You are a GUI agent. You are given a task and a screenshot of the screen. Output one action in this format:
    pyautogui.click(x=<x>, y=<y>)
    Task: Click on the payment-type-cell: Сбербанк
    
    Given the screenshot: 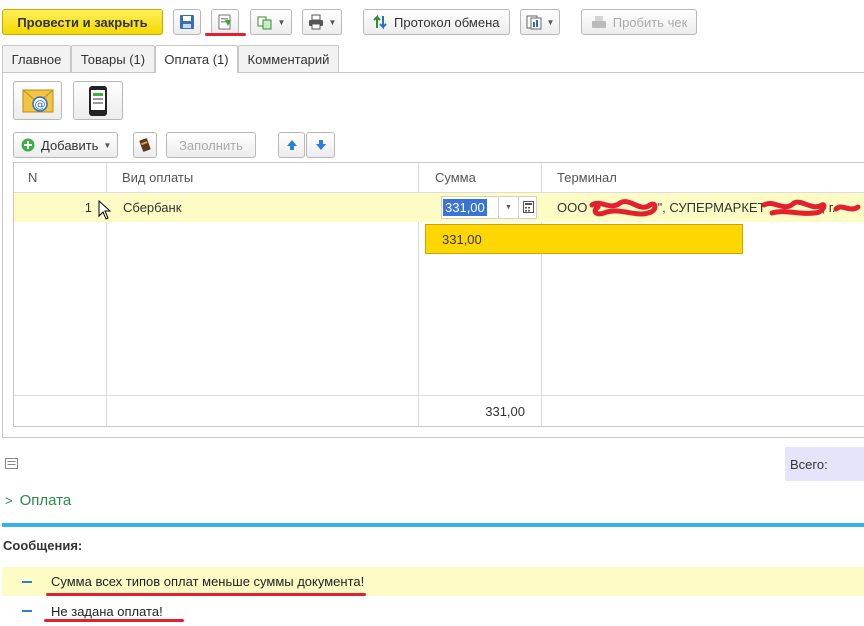 What is the action you would take?
    pyautogui.click(x=152, y=207)
    